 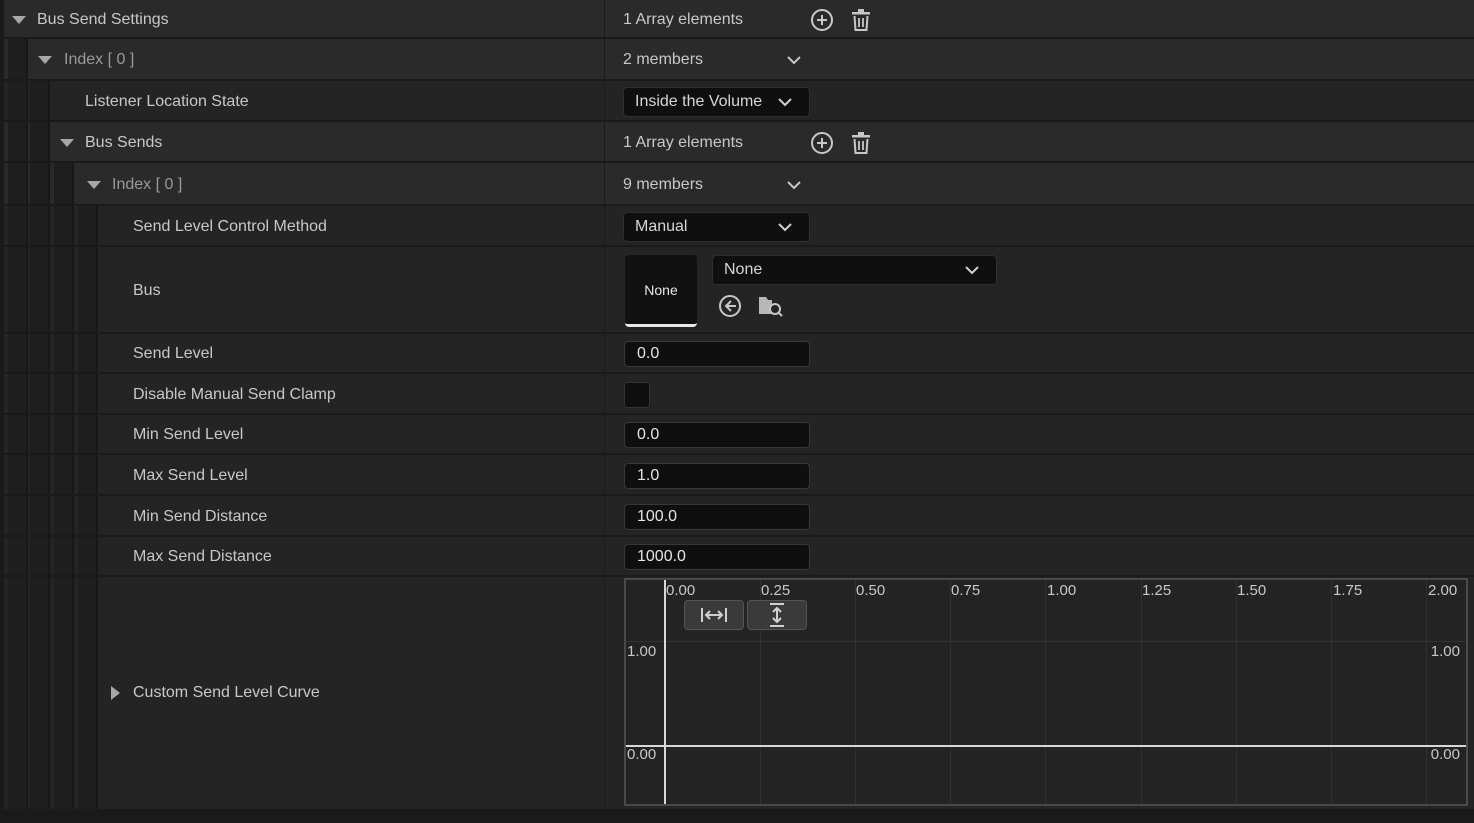 I want to click on thumbnail-label: None, so click(x=661, y=289).